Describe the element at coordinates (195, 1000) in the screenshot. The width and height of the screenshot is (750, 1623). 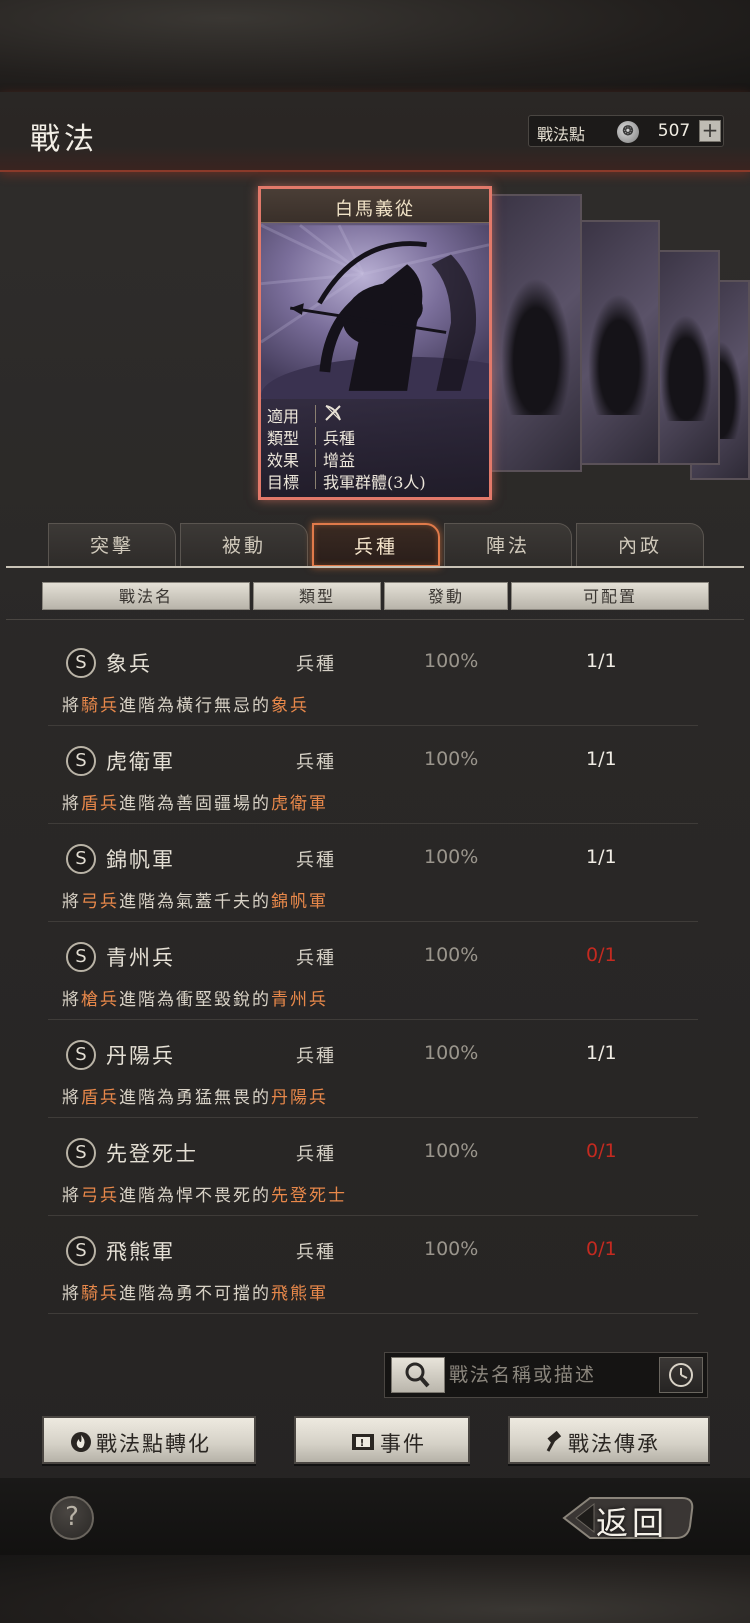
I see `tactic-description: 將槍兵進階為衝堅毀銳的青州兵` at that location.